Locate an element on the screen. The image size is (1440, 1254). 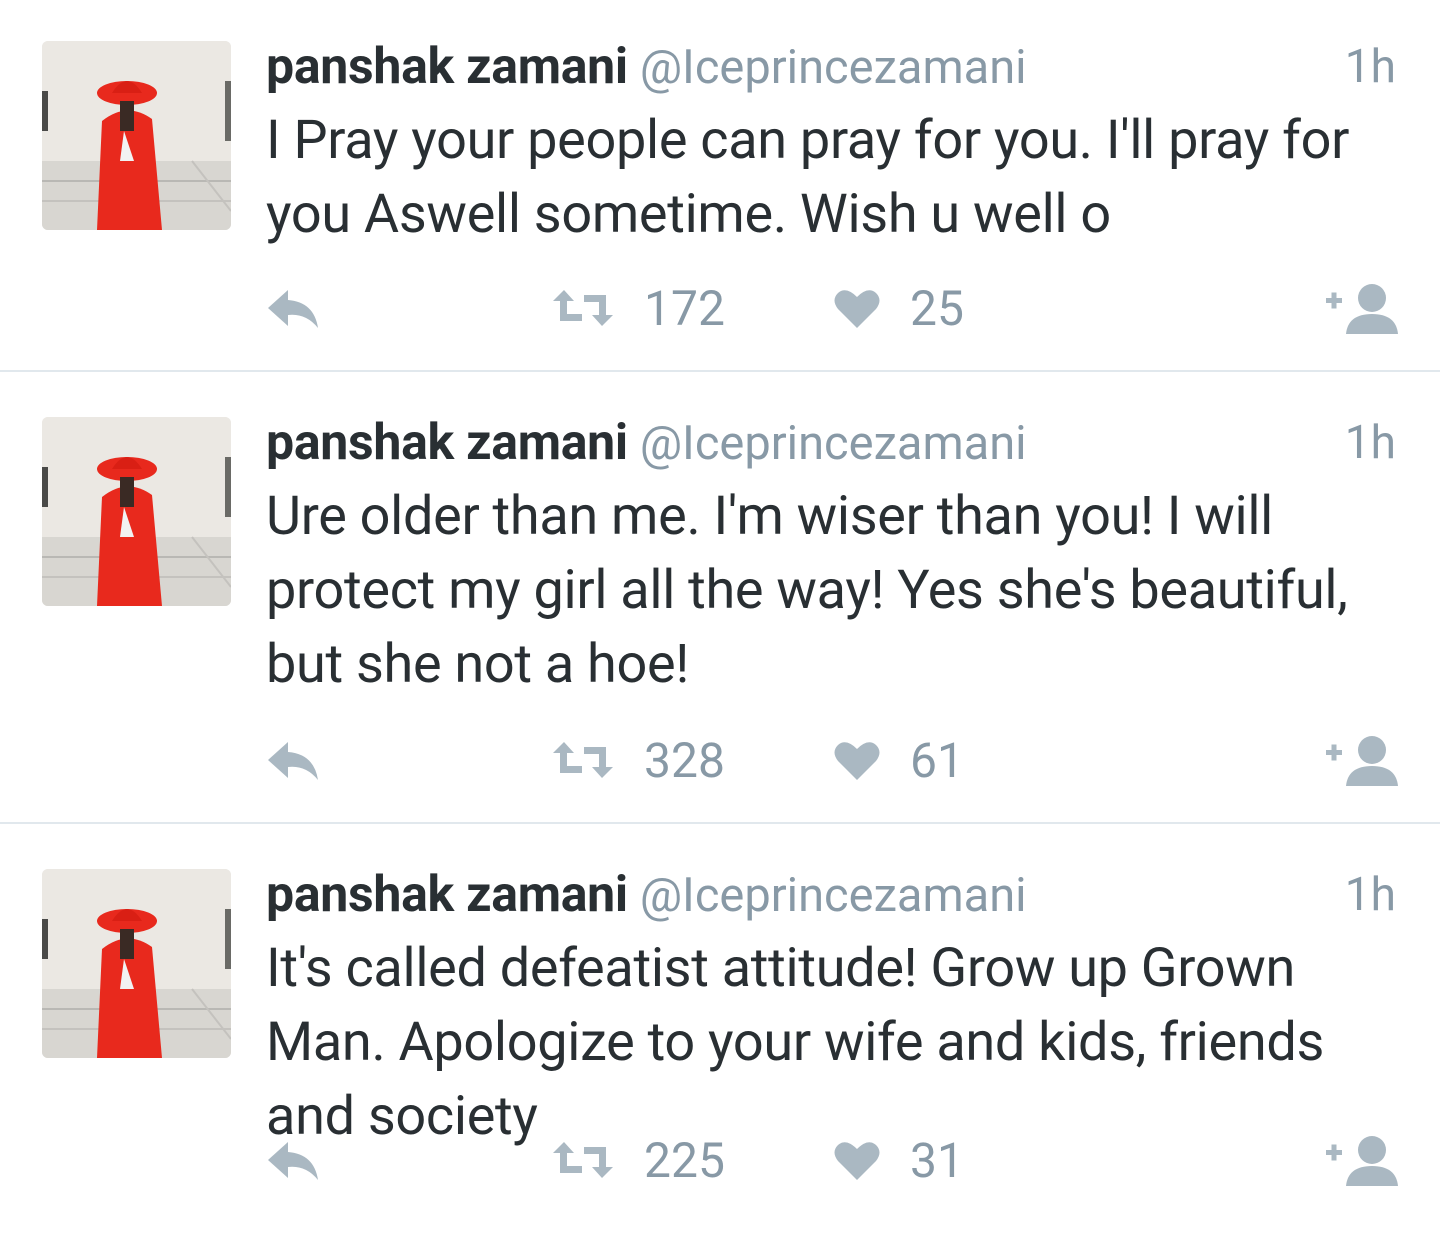
like-button: 61 is located at coordinates (899, 760).